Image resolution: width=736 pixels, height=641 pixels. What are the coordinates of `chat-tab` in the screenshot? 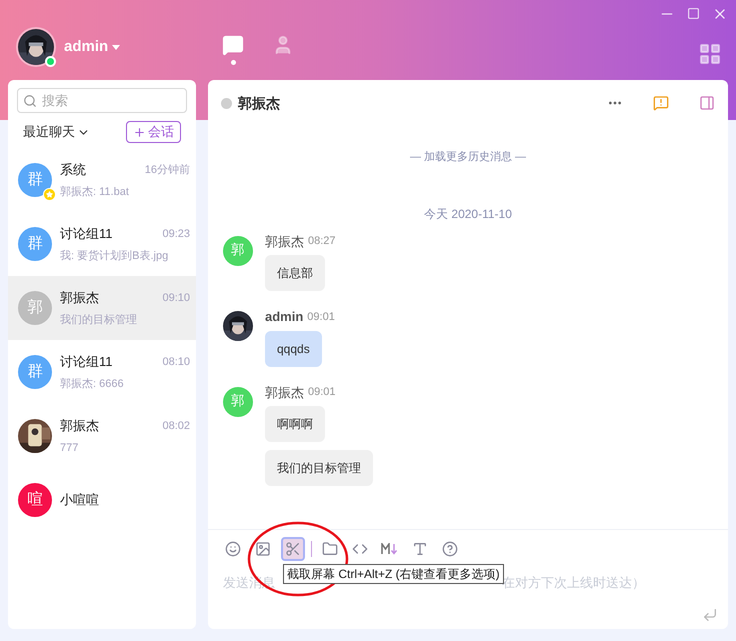 It's located at (233, 49).